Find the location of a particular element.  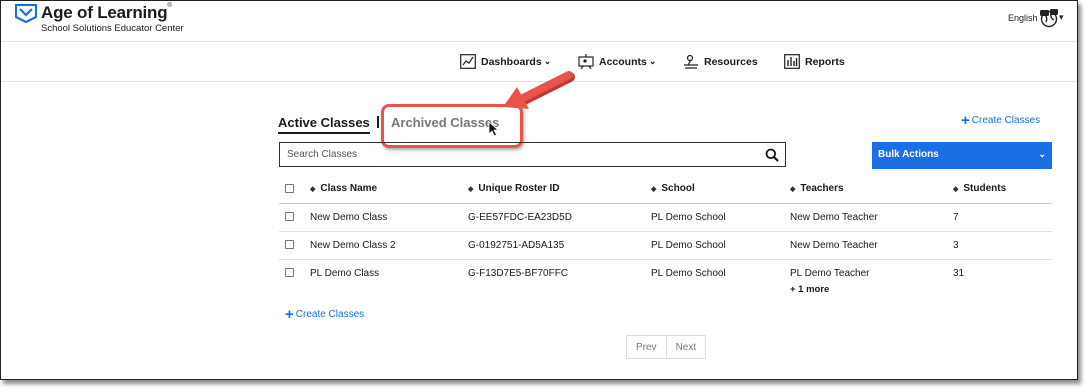

search-icon is located at coordinates (772, 155).